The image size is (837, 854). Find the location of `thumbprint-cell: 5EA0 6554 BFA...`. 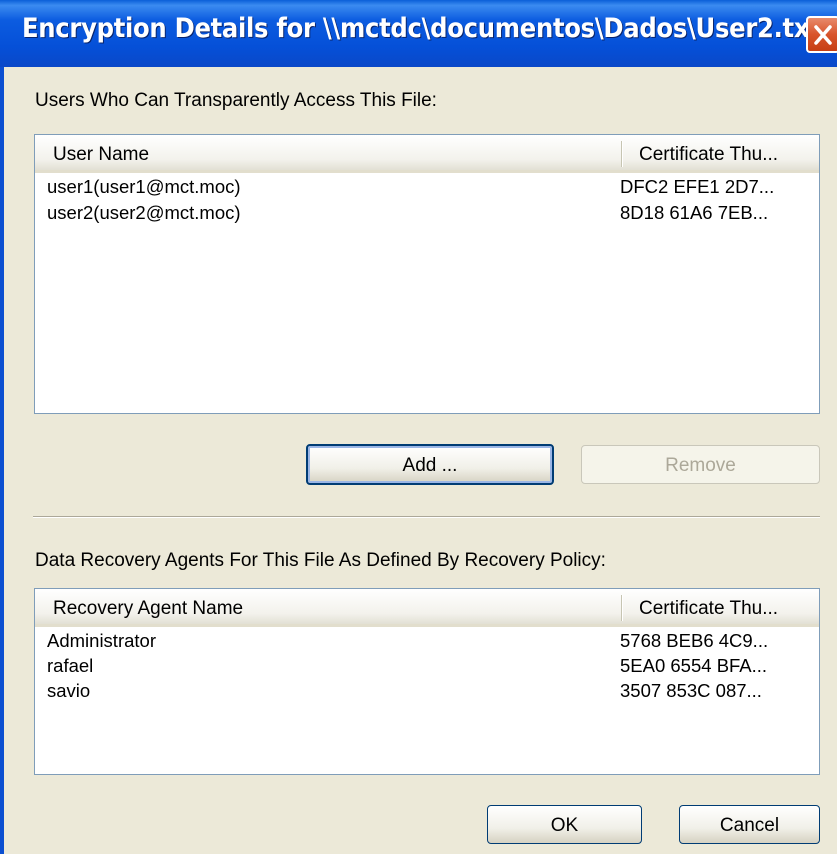

thumbprint-cell: 5EA0 6554 BFA... is located at coordinates (694, 665).